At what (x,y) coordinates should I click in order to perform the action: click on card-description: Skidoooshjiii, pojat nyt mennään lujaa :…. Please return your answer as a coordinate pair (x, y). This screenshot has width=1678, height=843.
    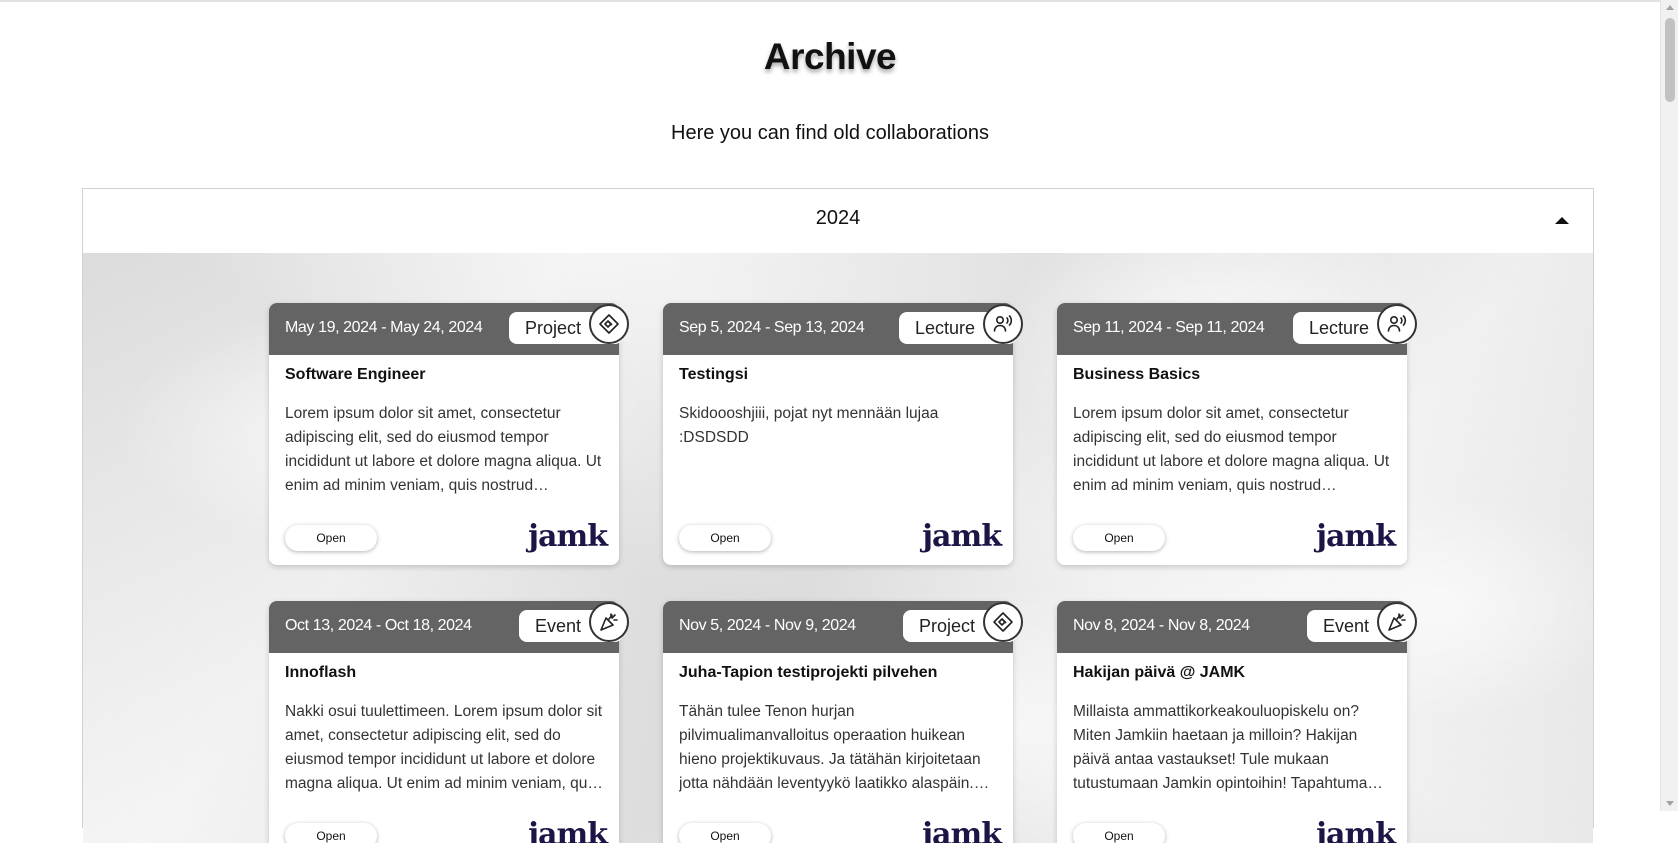
    Looking at the image, I should click on (809, 425).